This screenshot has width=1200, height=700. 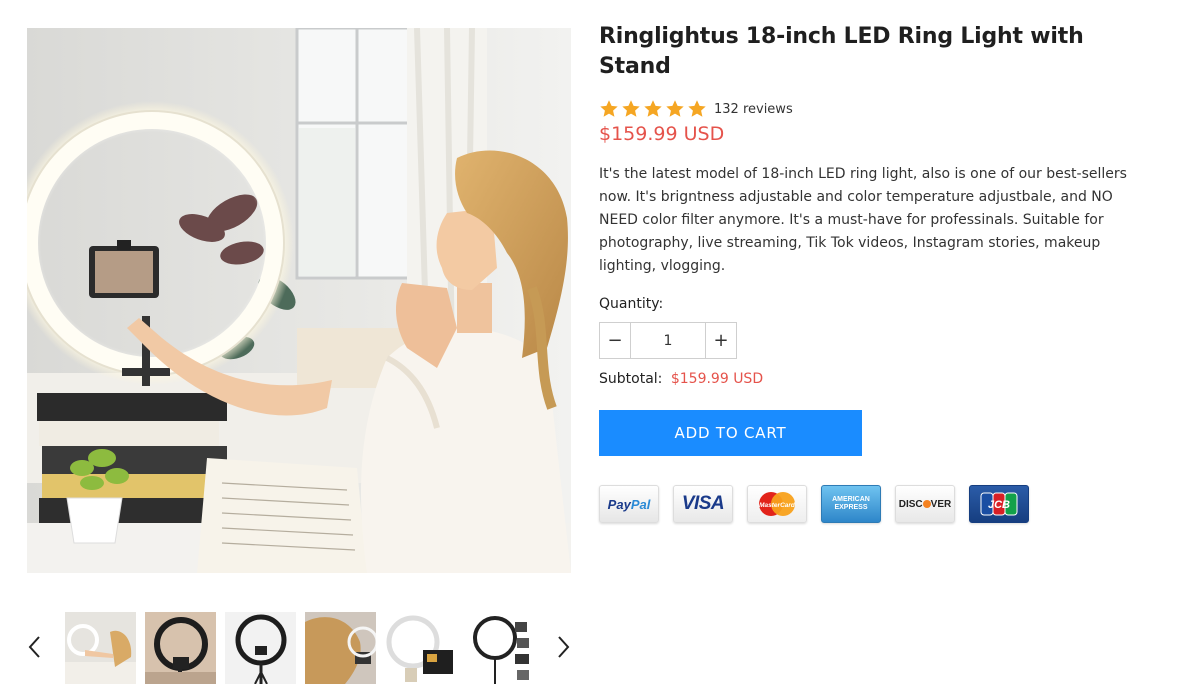 I want to click on quantity-input, so click(x=668, y=340).